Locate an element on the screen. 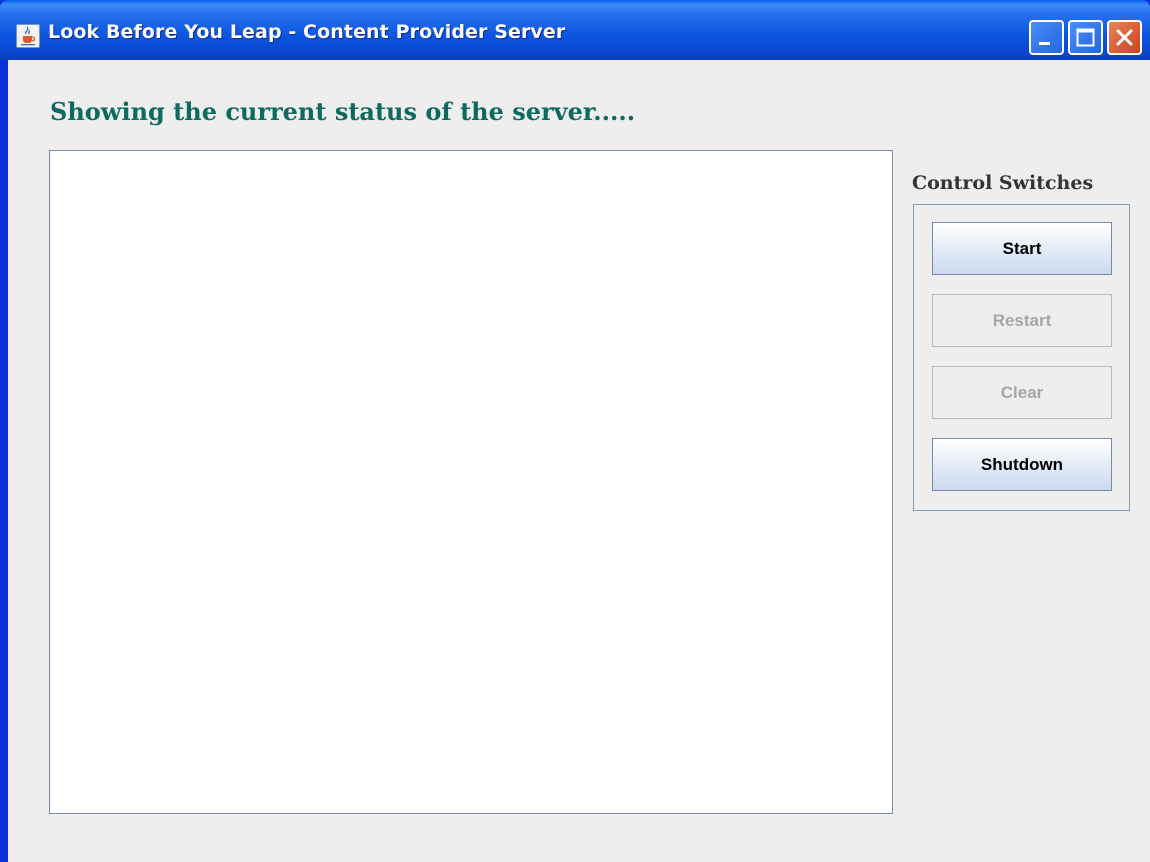  control-switches-label: Control Switches is located at coordinates (1003, 183).